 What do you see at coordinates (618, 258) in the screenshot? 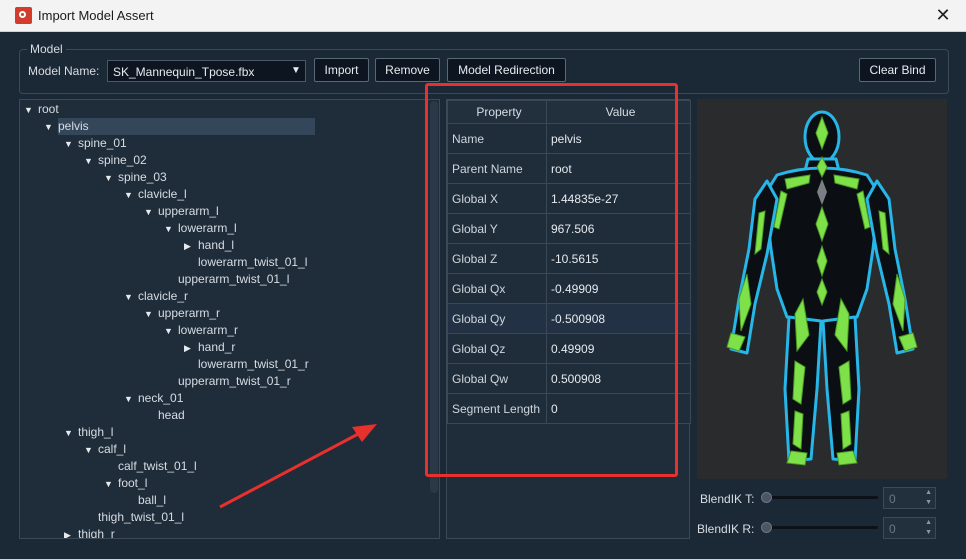
I see `property-value: -10.5615` at bounding box center [618, 258].